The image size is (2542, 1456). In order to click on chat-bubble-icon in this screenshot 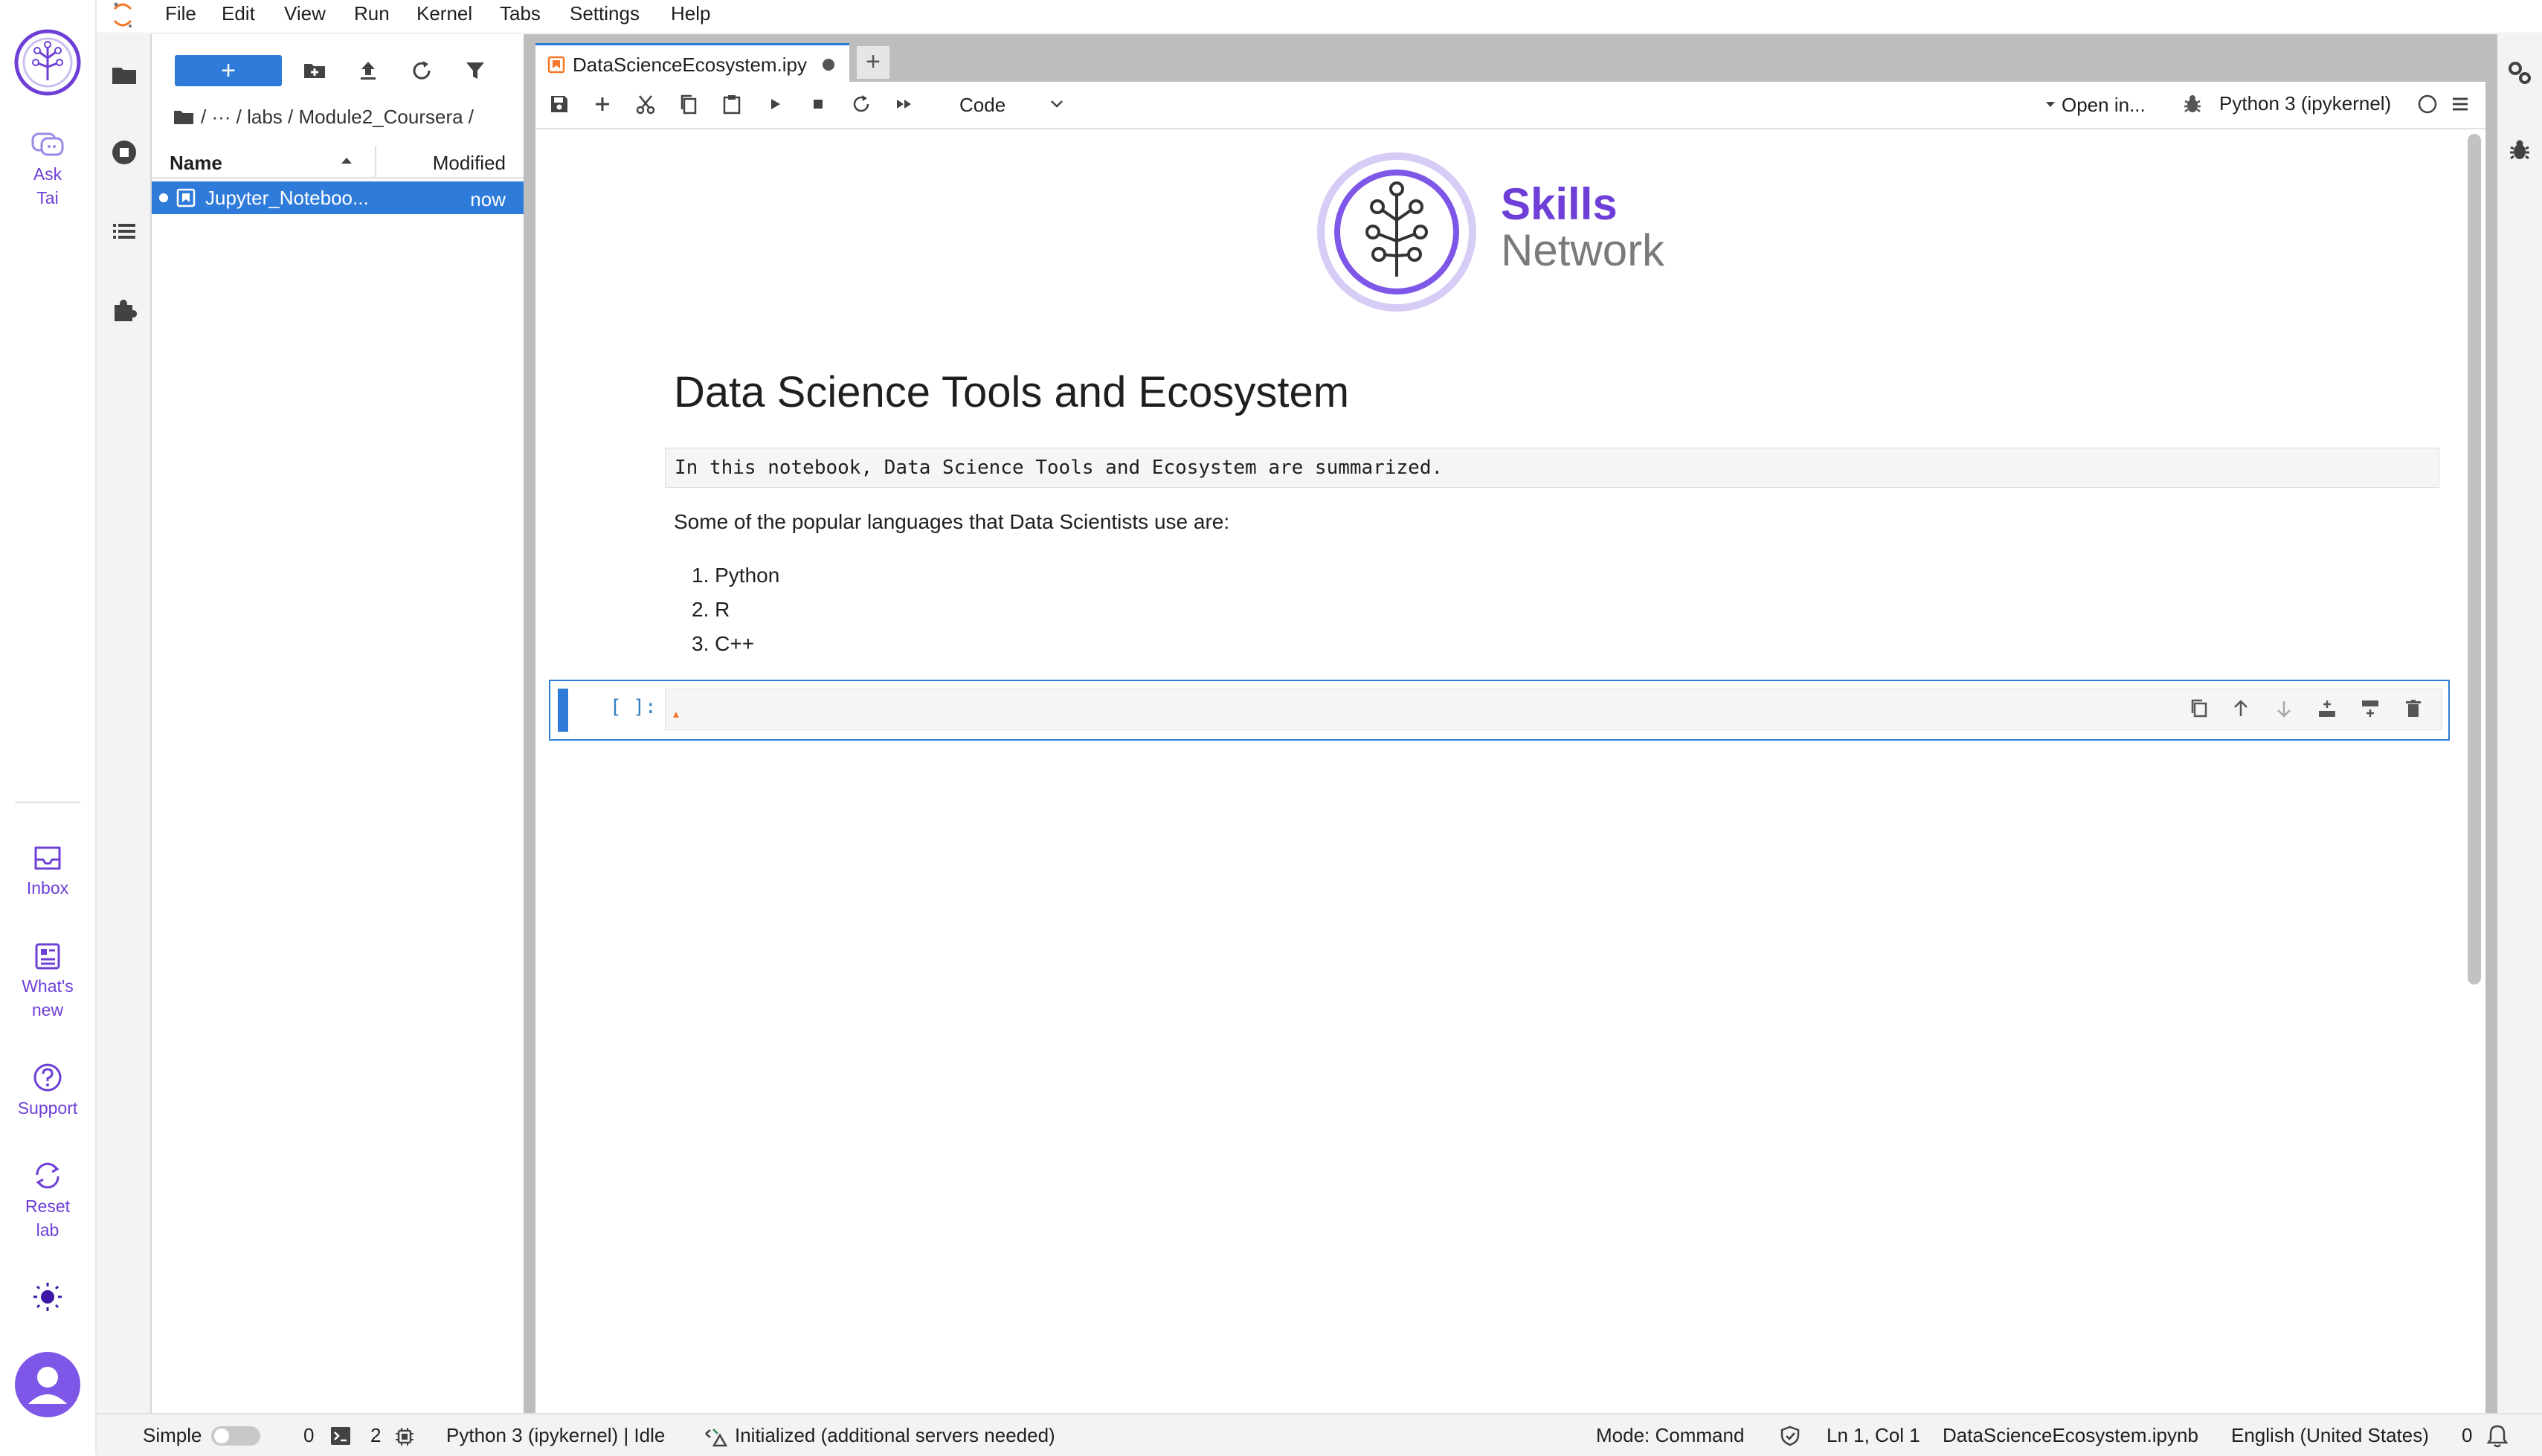, I will do `click(47, 145)`.